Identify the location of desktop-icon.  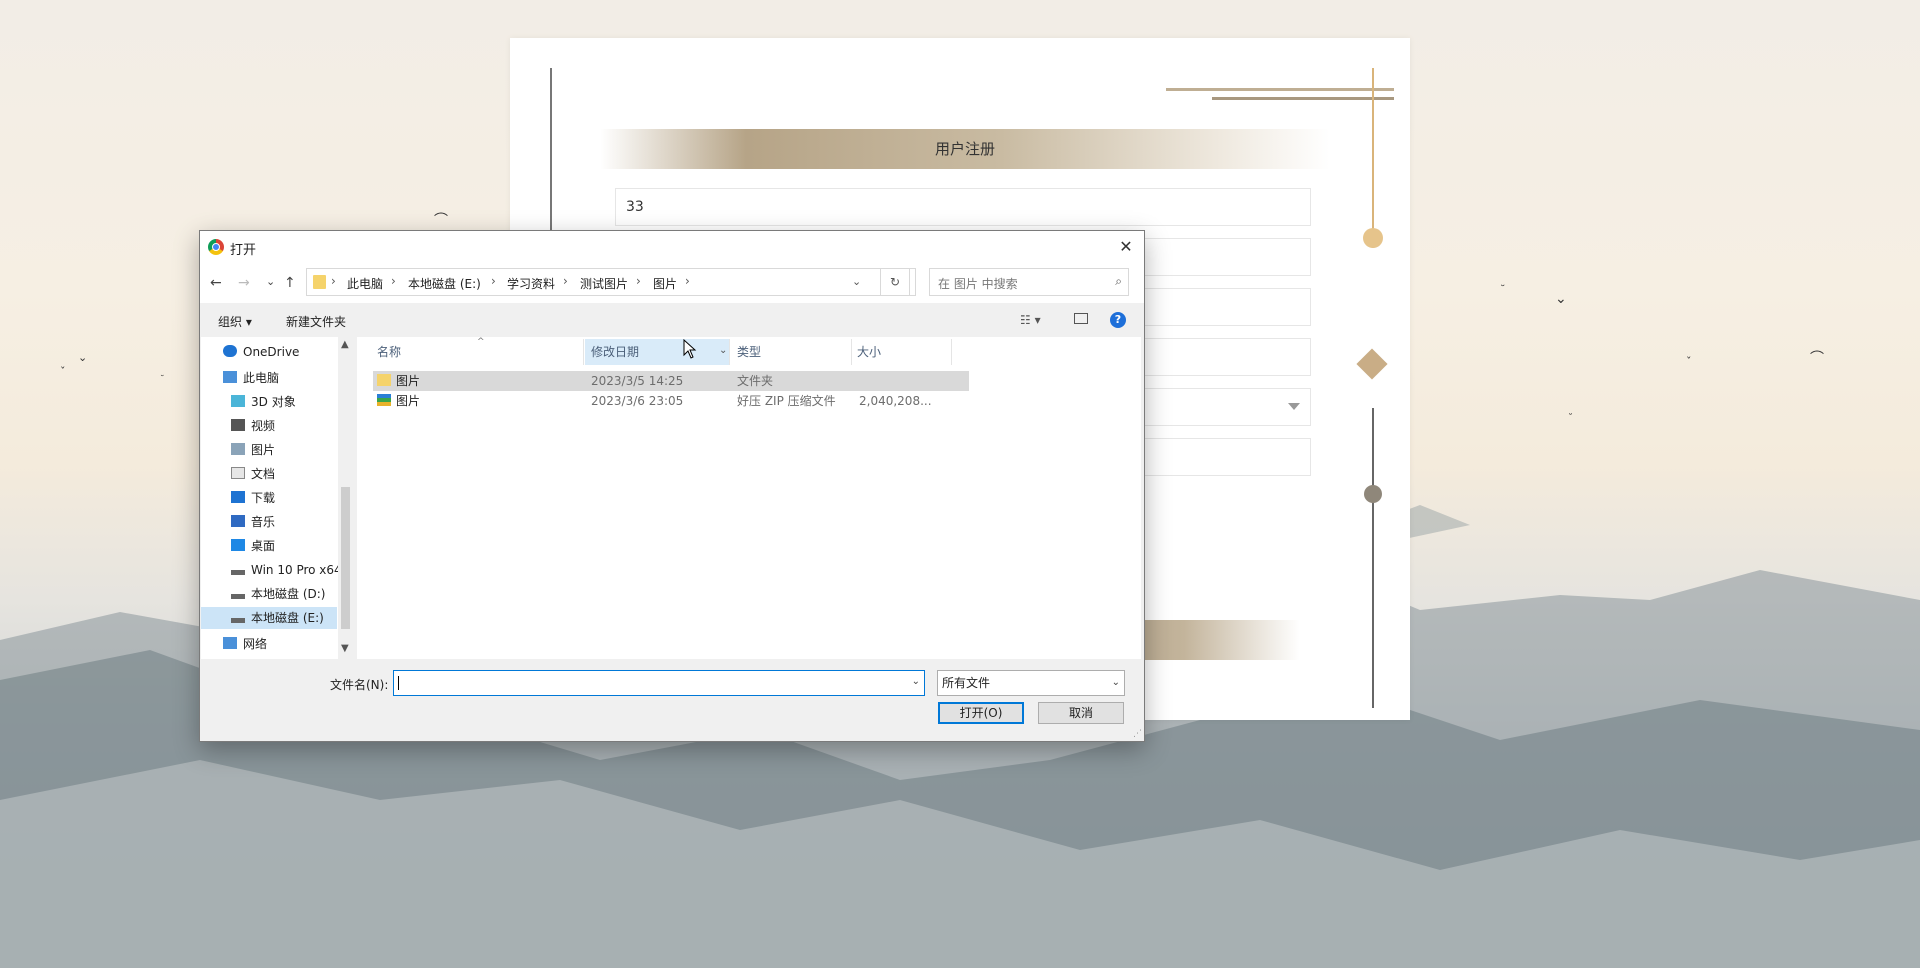
(238, 545).